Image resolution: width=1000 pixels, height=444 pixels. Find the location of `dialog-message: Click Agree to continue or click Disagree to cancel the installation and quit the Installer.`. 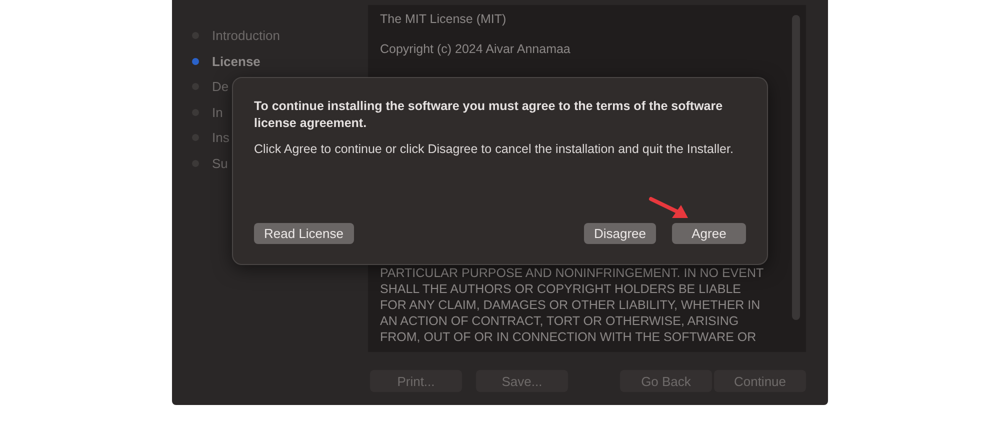

dialog-message: Click Agree to continue or click Disagree to cancel the installation and quit the Installer. is located at coordinates (494, 149).